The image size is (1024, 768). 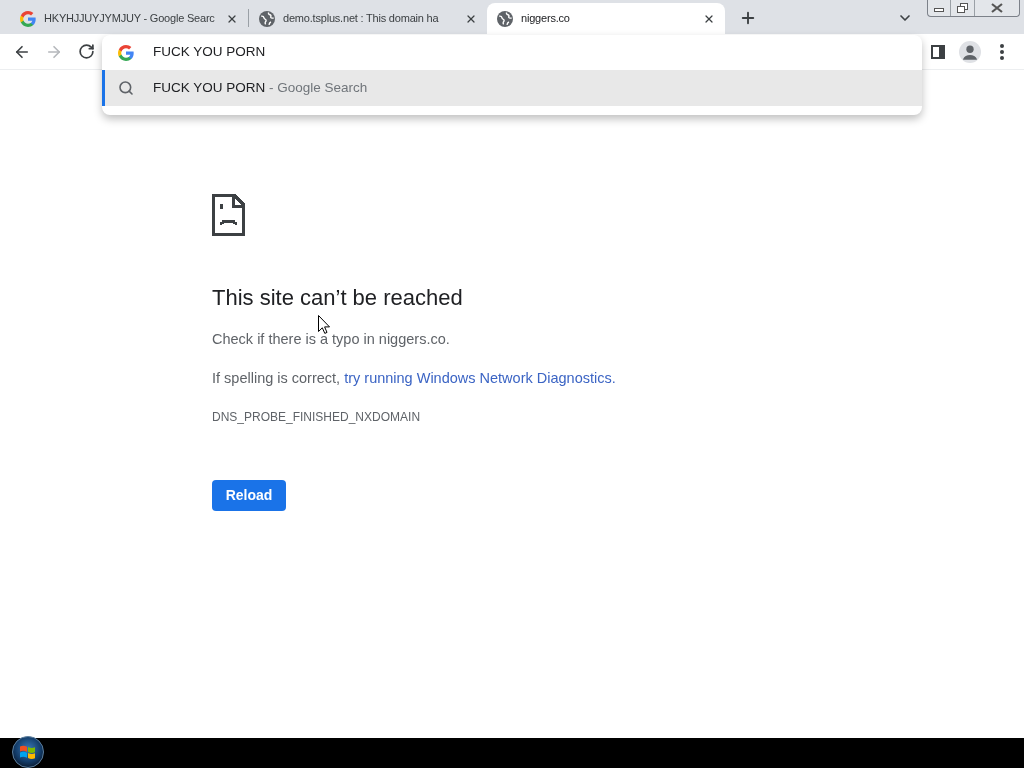 What do you see at coordinates (748, 18) in the screenshot?
I see `plus-icon` at bounding box center [748, 18].